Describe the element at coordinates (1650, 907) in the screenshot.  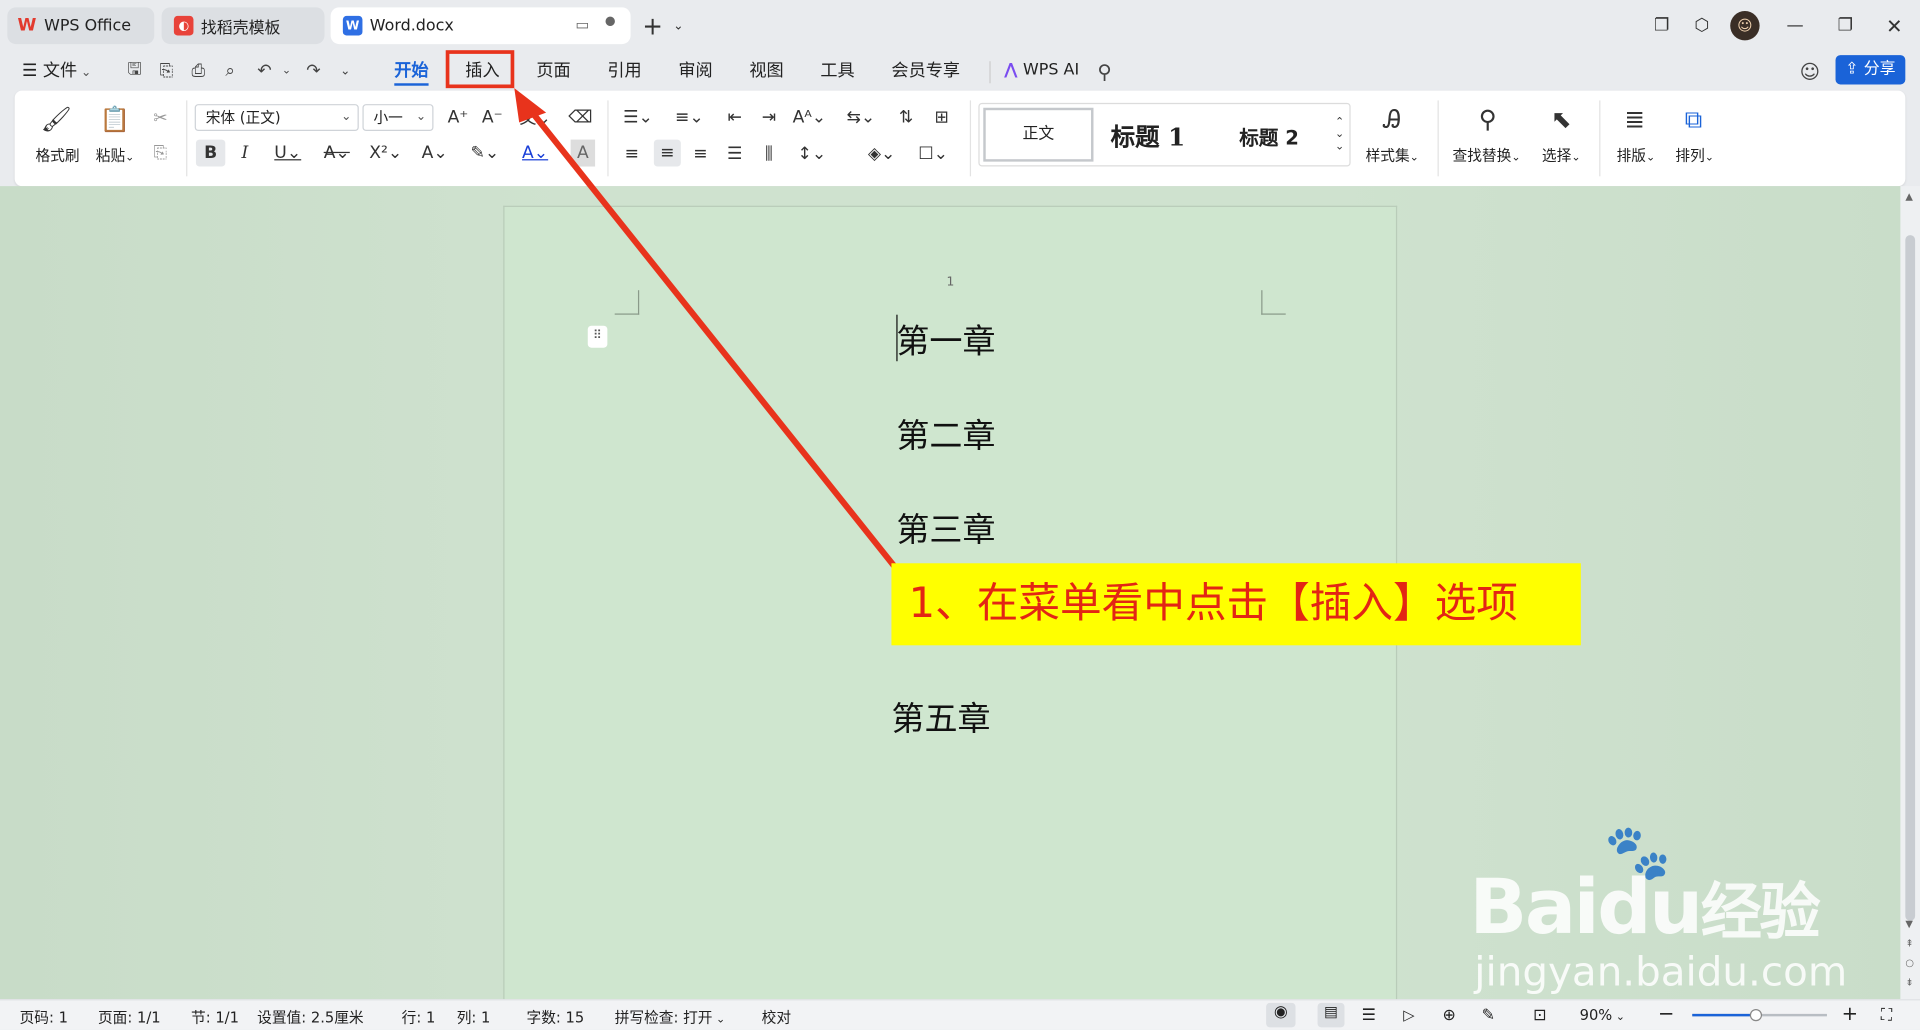
I see `watermark-du: du` at that location.